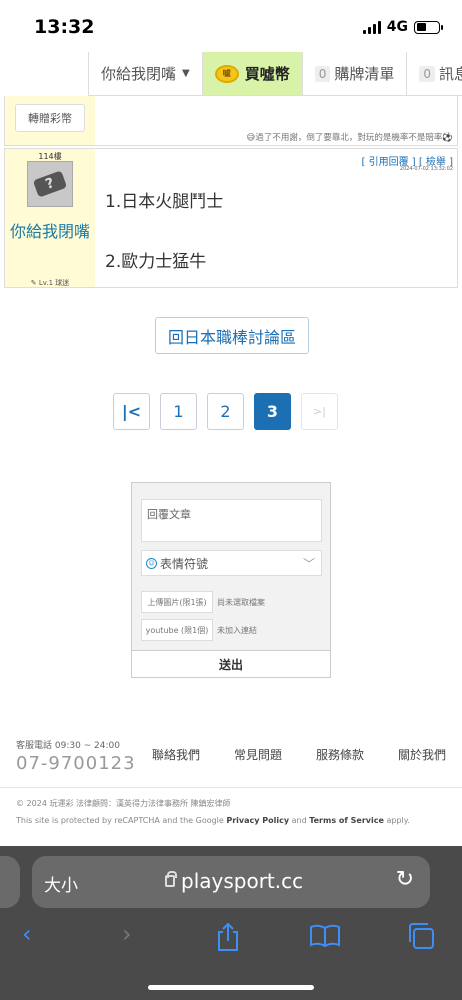  Describe the element at coordinates (421, 936) in the screenshot. I see `tabs-icon` at that location.